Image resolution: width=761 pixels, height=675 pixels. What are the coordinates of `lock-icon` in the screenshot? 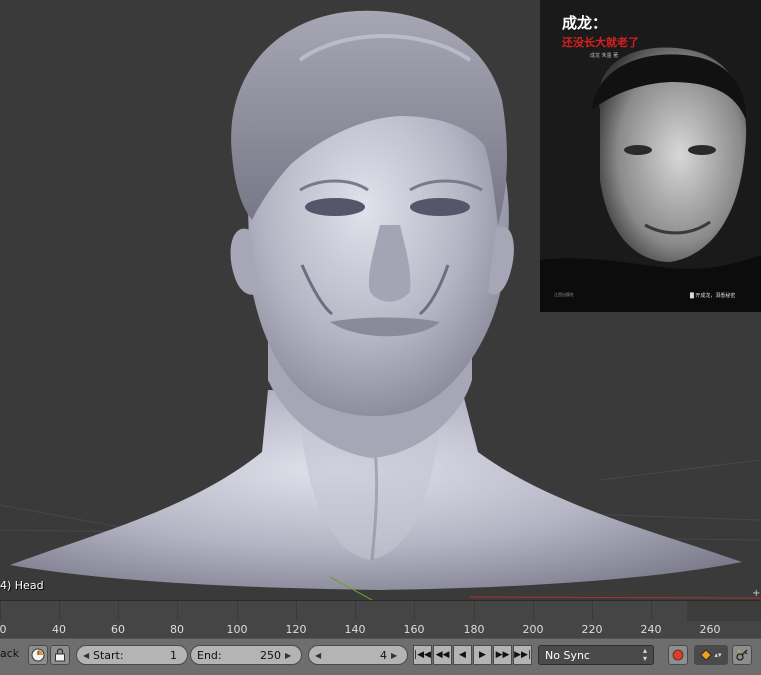 It's located at (60, 655).